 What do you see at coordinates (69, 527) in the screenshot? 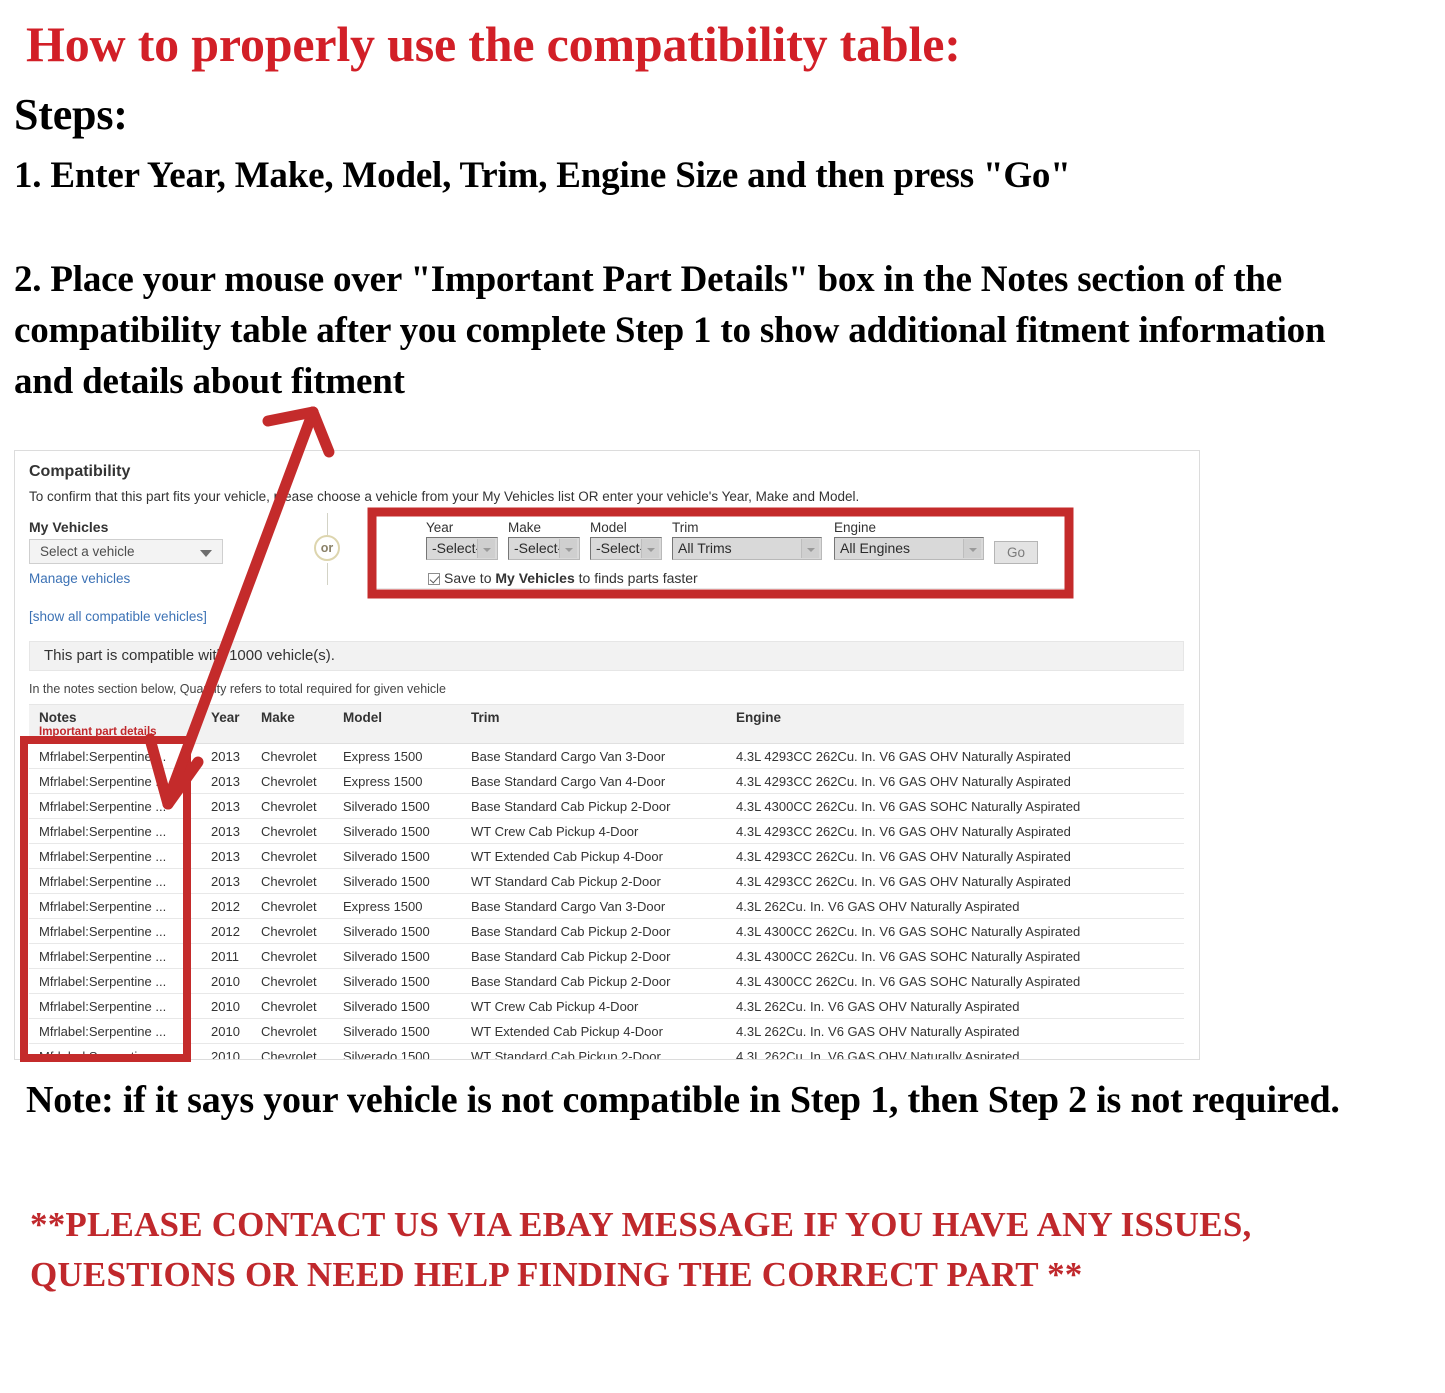
I see `my-vehicles-label: My Vehicles` at bounding box center [69, 527].